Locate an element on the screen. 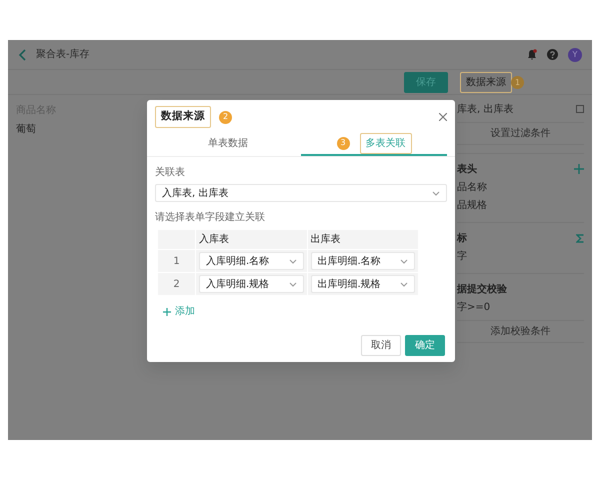 This screenshot has height=480, width=600. field-label: 关联表 is located at coordinates (170, 173).